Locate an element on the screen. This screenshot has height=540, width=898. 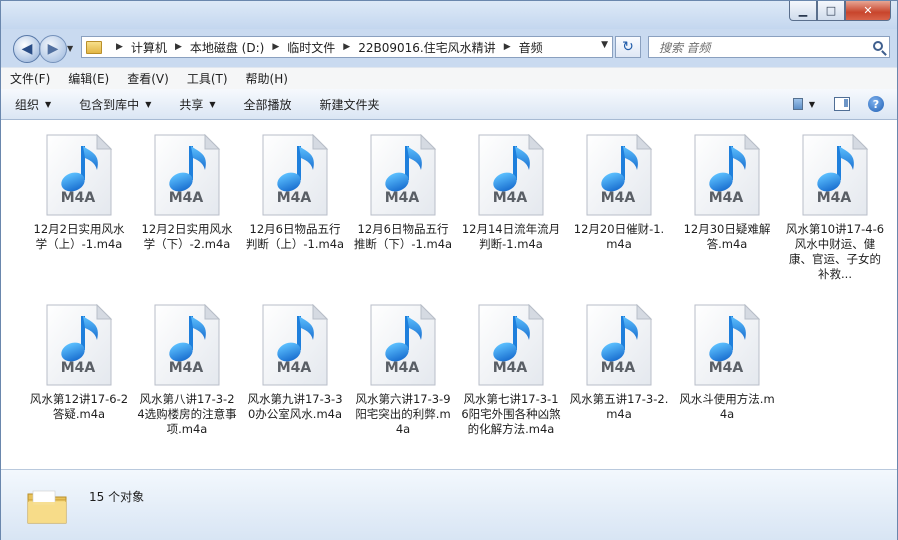
breadcrumb-item: 计算机 is located at coordinates (149, 47).